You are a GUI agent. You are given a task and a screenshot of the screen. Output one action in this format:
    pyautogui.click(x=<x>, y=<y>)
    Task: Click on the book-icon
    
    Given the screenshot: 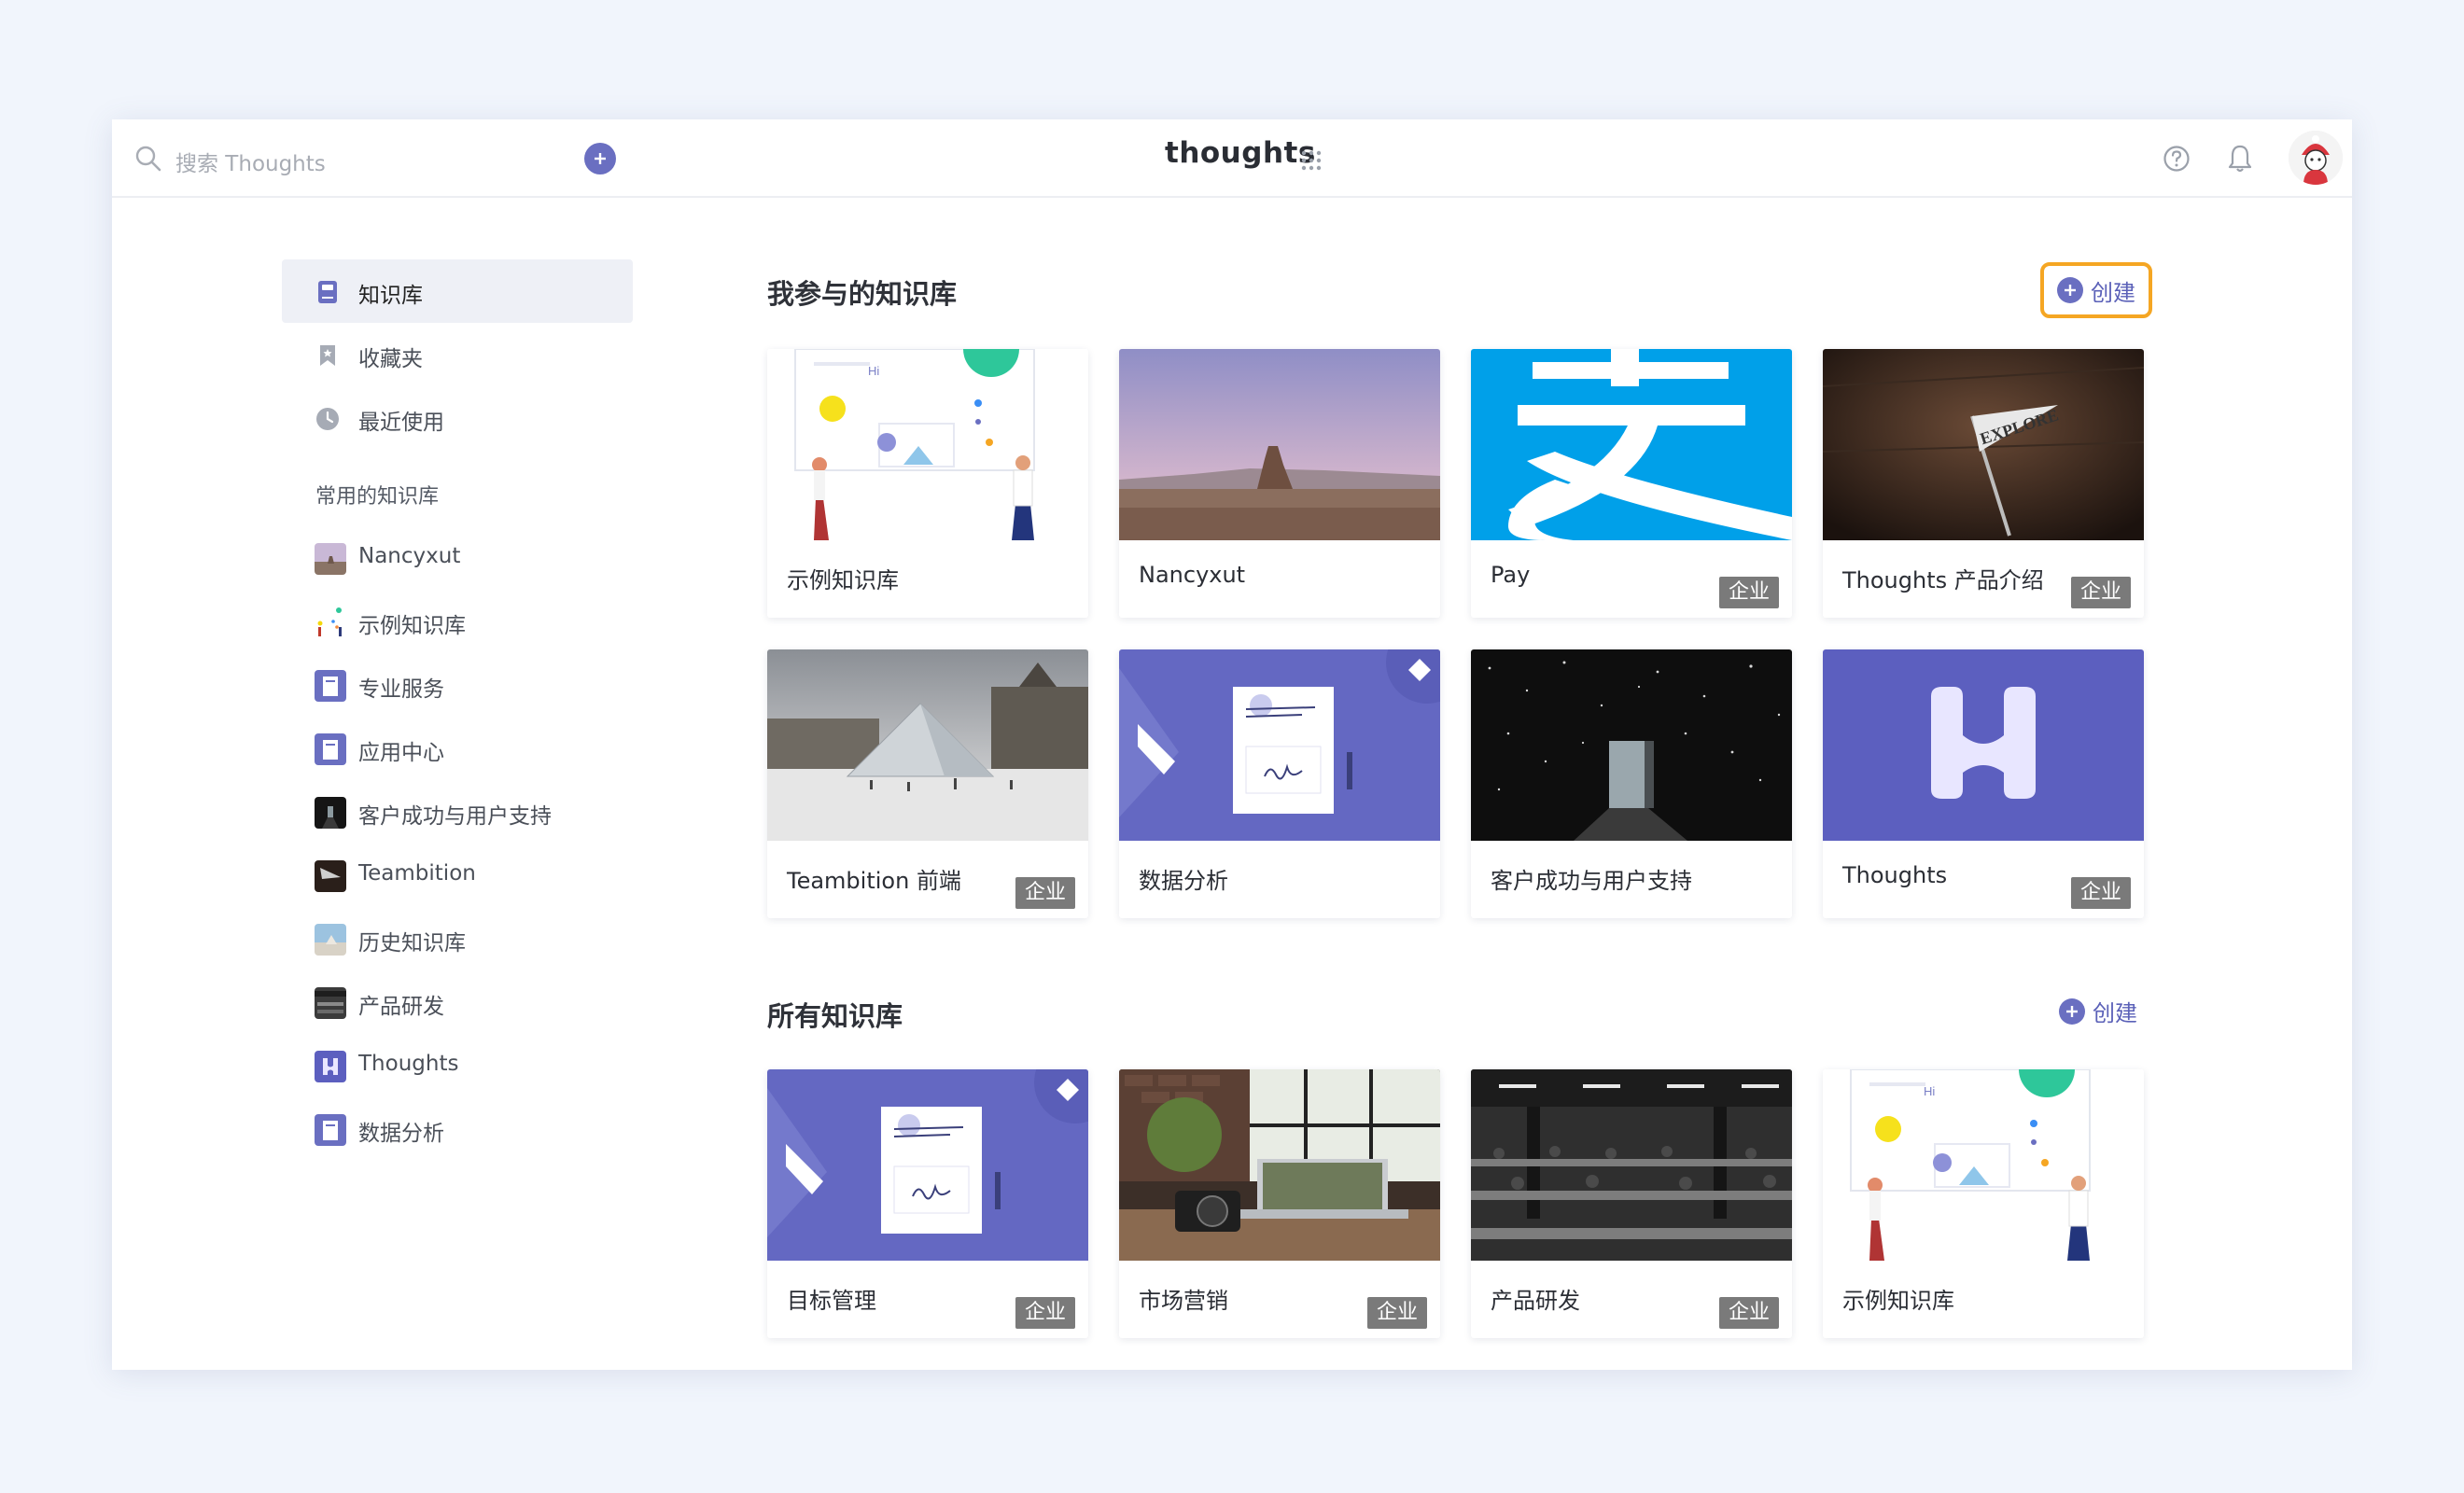 What is the action you would take?
    pyautogui.click(x=327, y=292)
    